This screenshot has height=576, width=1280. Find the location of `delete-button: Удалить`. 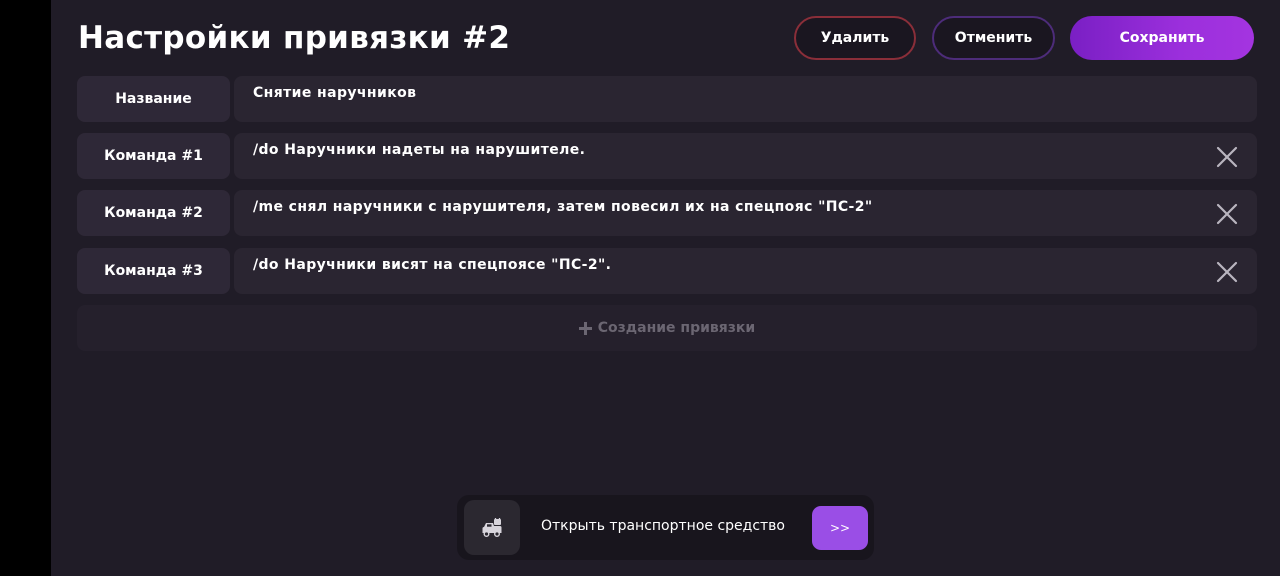

delete-button: Удалить is located at coordinates (855, 38).